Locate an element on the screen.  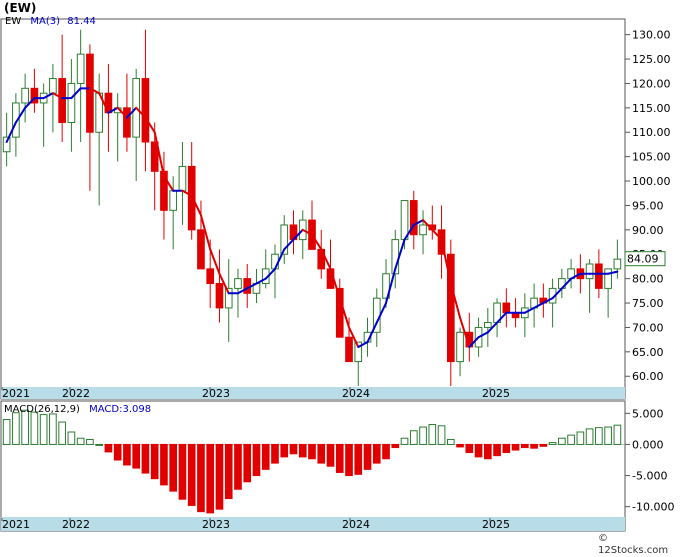
legend-ma: MA(3) is located at coordinates (45, 21).